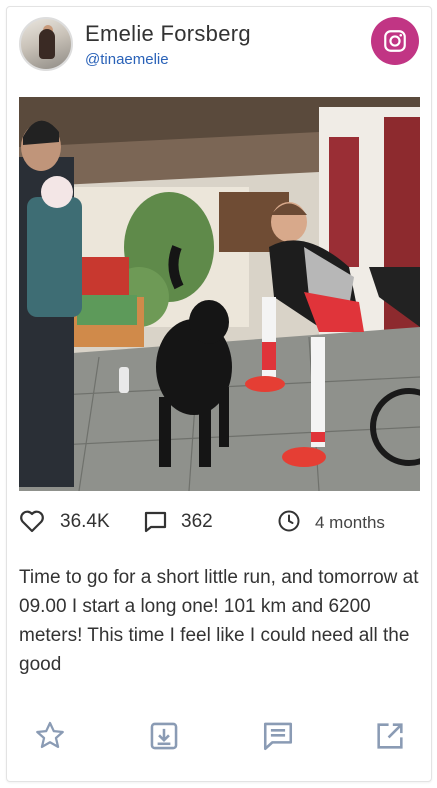 The image size is (437, 788). Describe the element at coordinates (219, 739) in the screenshot. I see `action-bar` at that location.